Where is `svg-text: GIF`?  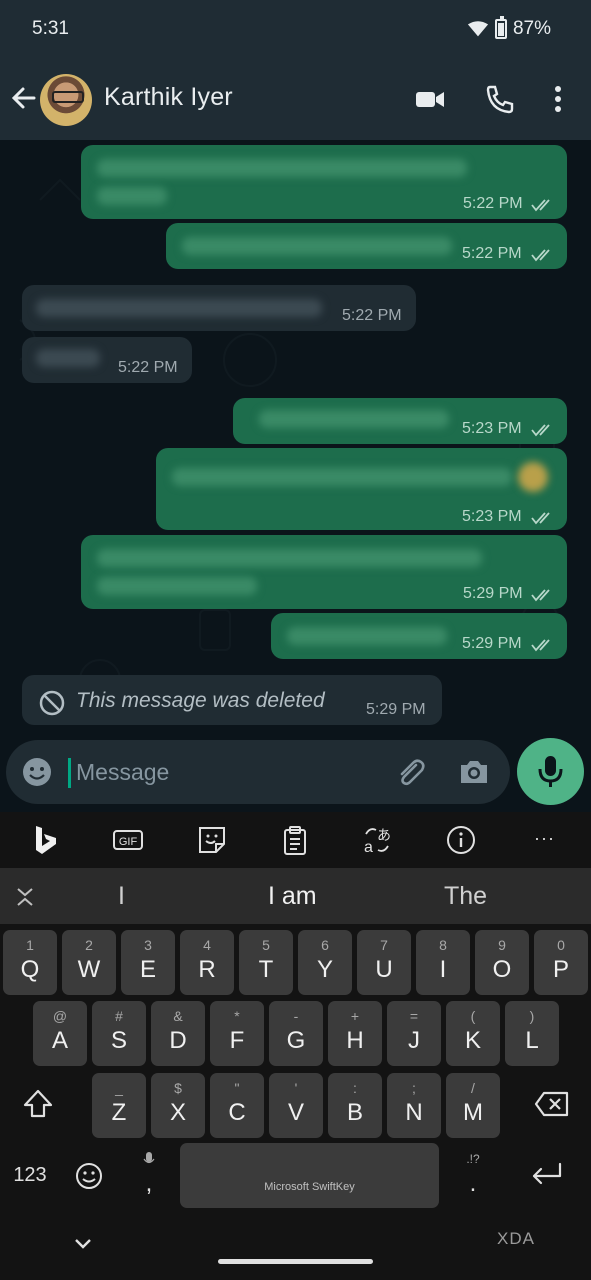 svg-text: GIF is located at coordinates (128, 842).